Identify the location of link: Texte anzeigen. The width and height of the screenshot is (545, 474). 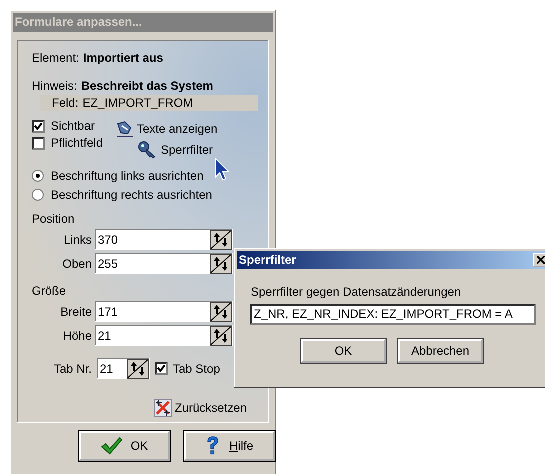
(177, 129).